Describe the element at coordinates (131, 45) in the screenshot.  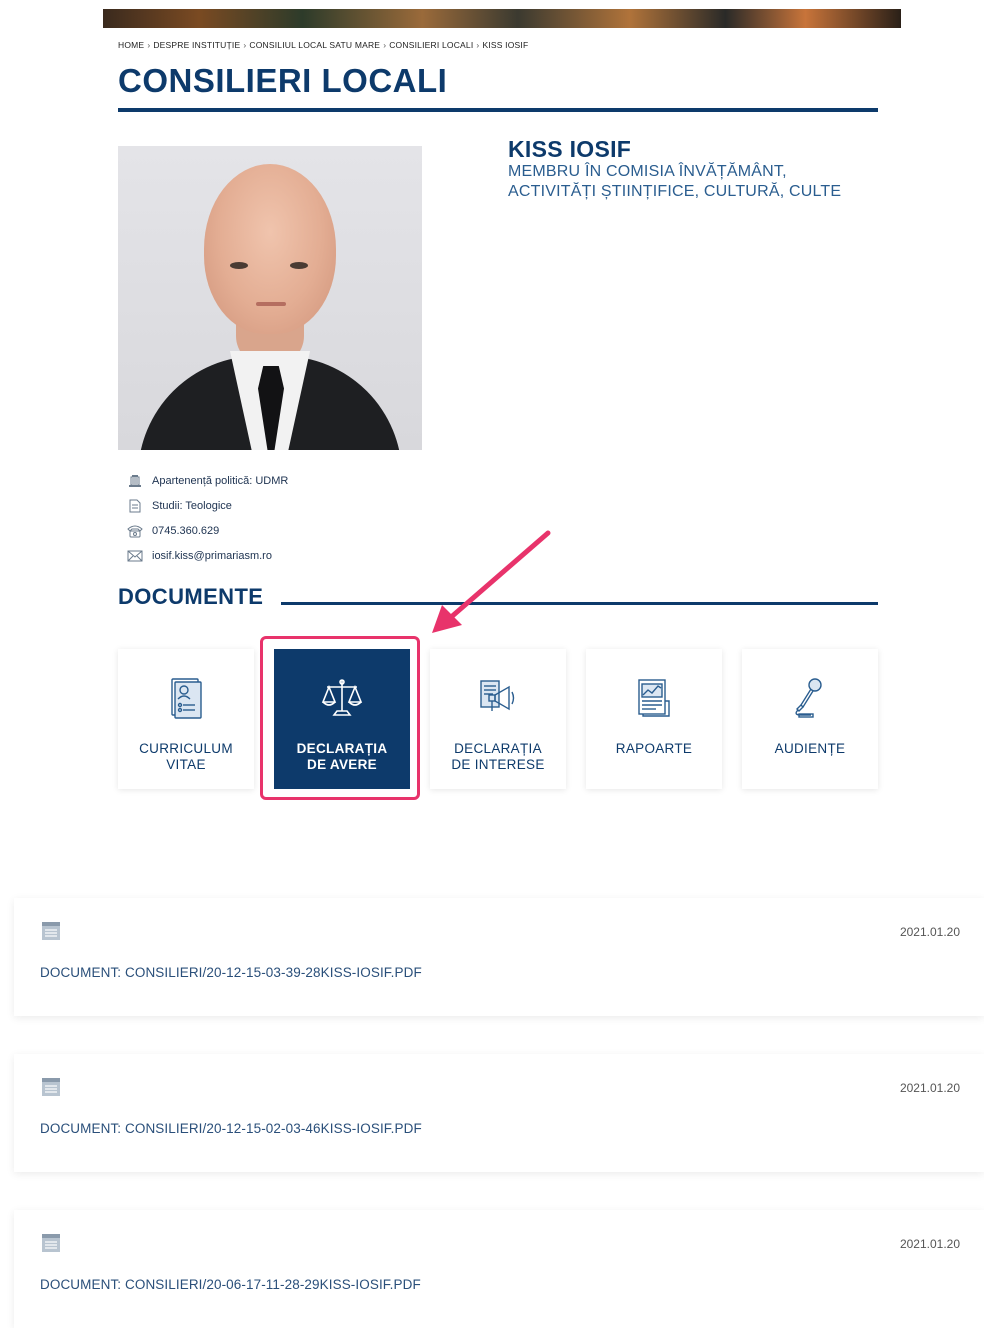
I see `breadcrumb-home-link: HOME` at that location.